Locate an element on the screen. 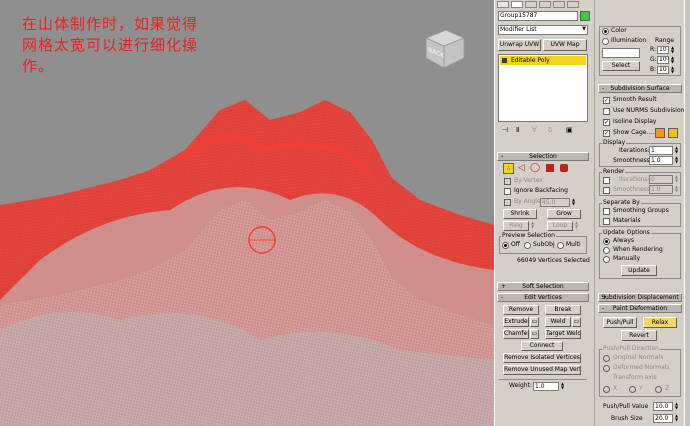 The width and height of the screenshot is (690, 426). preview-subobj-radio is located at coordinates (527, 245).